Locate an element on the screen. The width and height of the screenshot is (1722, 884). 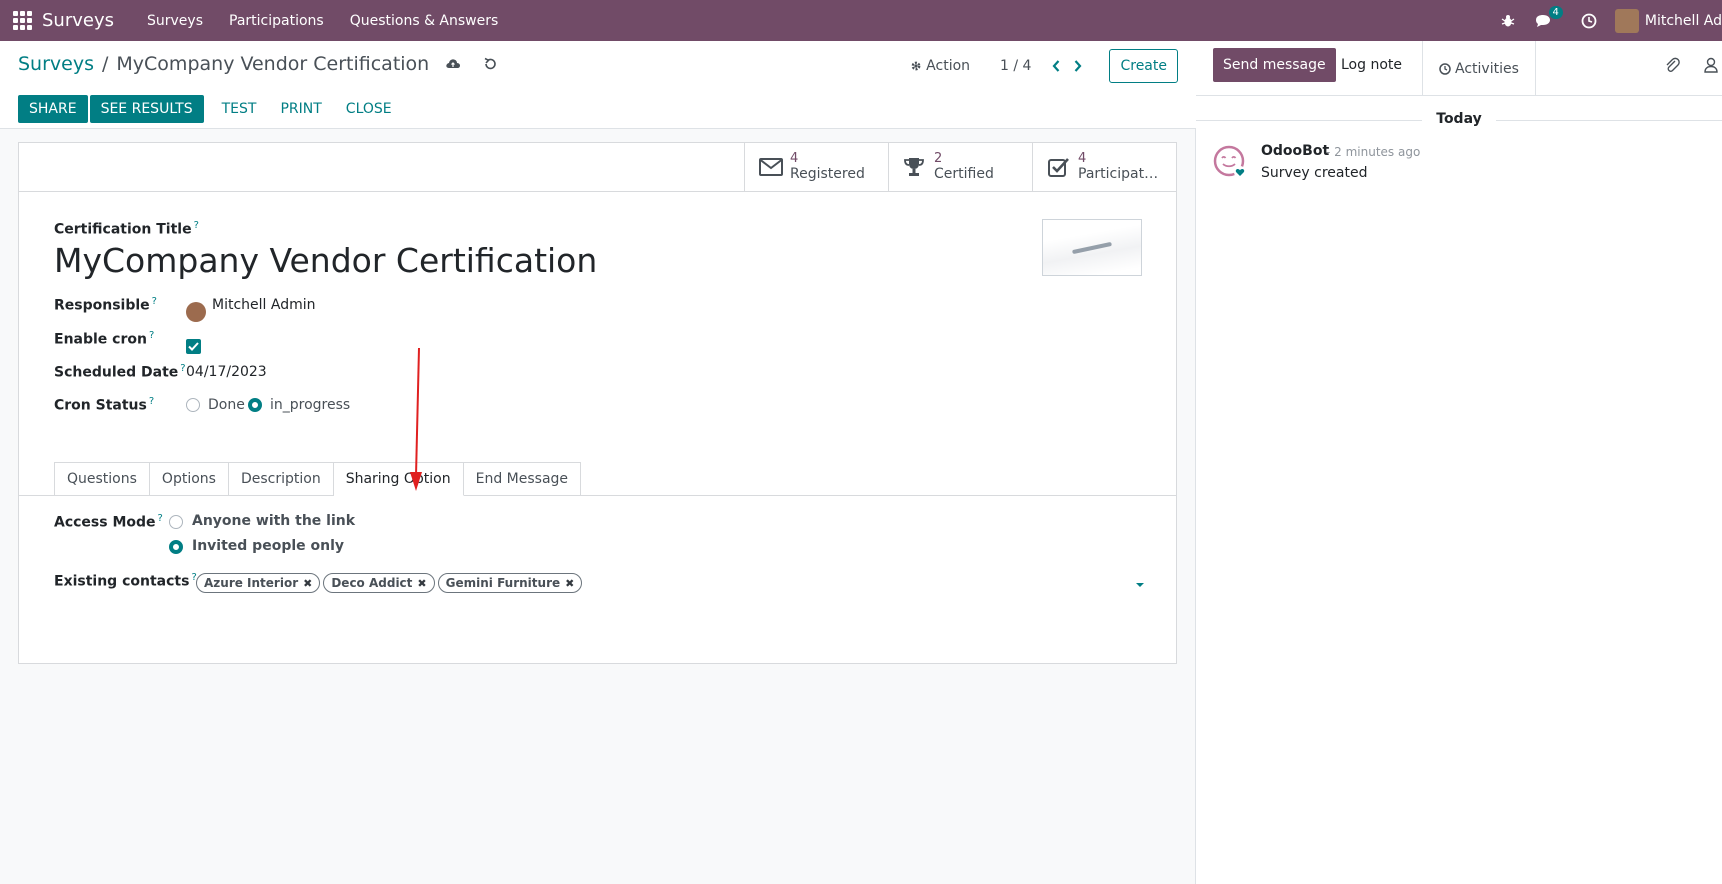
cron-status-done-radio is located at coordinates (193, 405).